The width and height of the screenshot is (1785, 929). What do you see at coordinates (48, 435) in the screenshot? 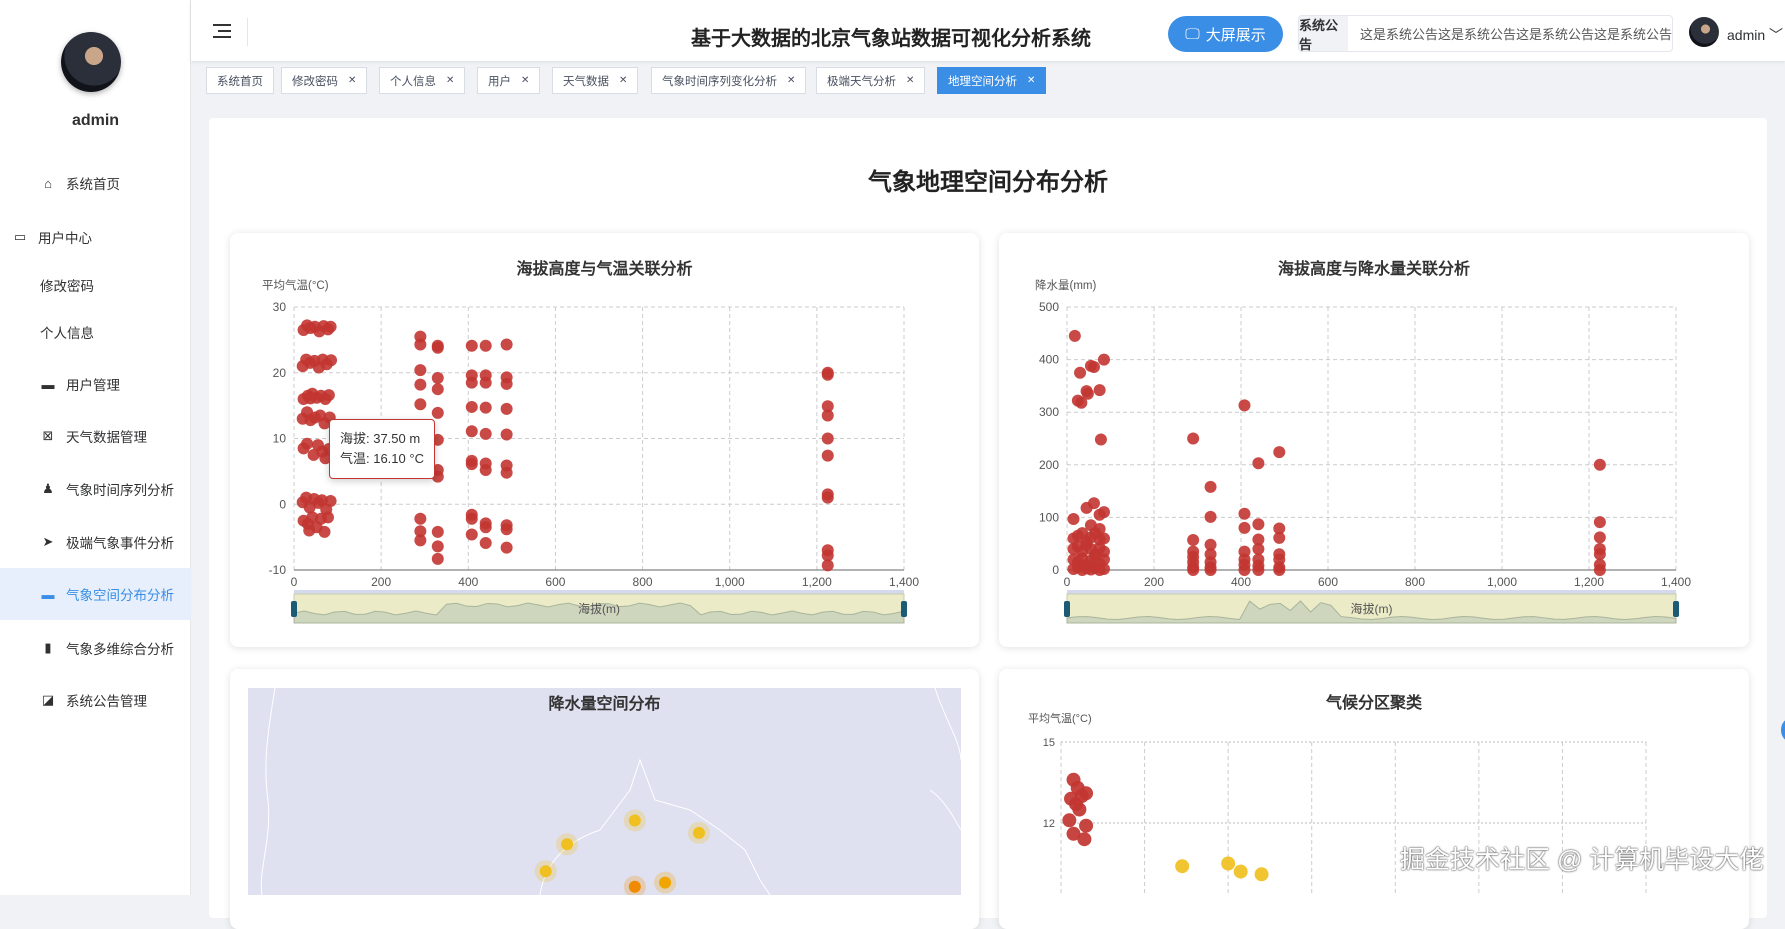
I see `clipboard-x-icon: ⊠` at bounding box center [48, 435].